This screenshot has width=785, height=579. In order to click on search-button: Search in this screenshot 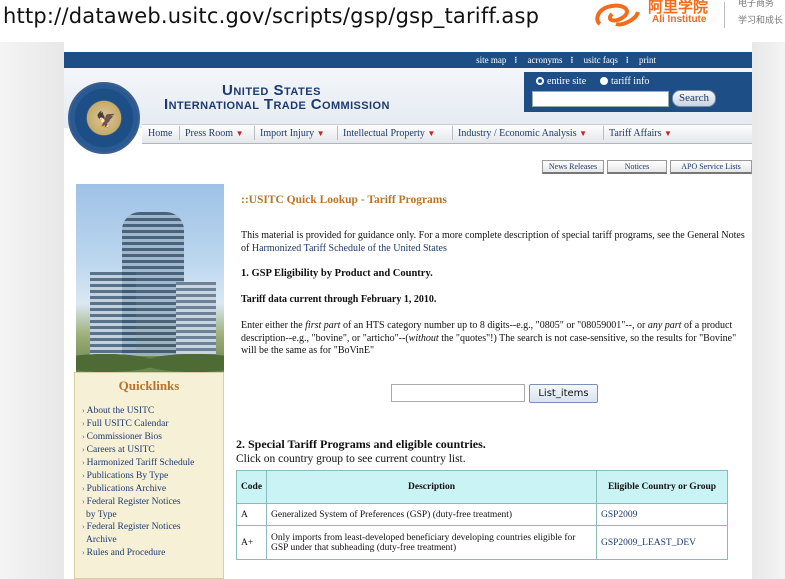, I will do `click(694, 98)`.